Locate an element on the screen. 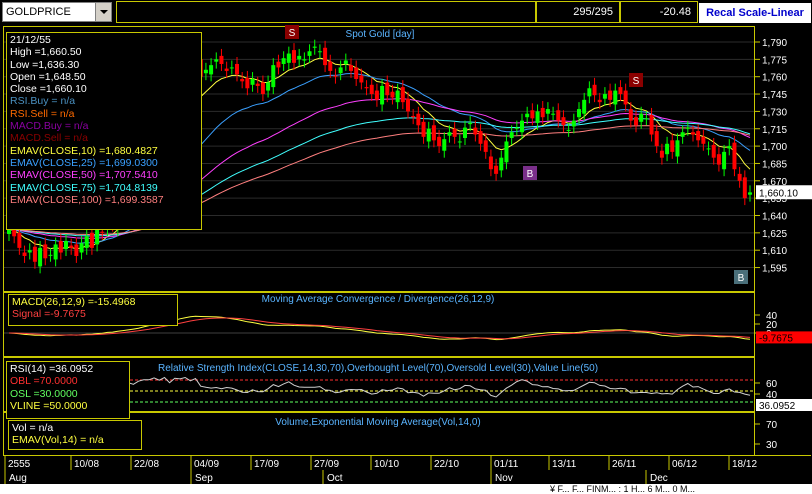 Image resolution: width=812 pixels, height=494 pixels. macd-info-line: Signal =-9.7675 is located at coordinates (49, 314).